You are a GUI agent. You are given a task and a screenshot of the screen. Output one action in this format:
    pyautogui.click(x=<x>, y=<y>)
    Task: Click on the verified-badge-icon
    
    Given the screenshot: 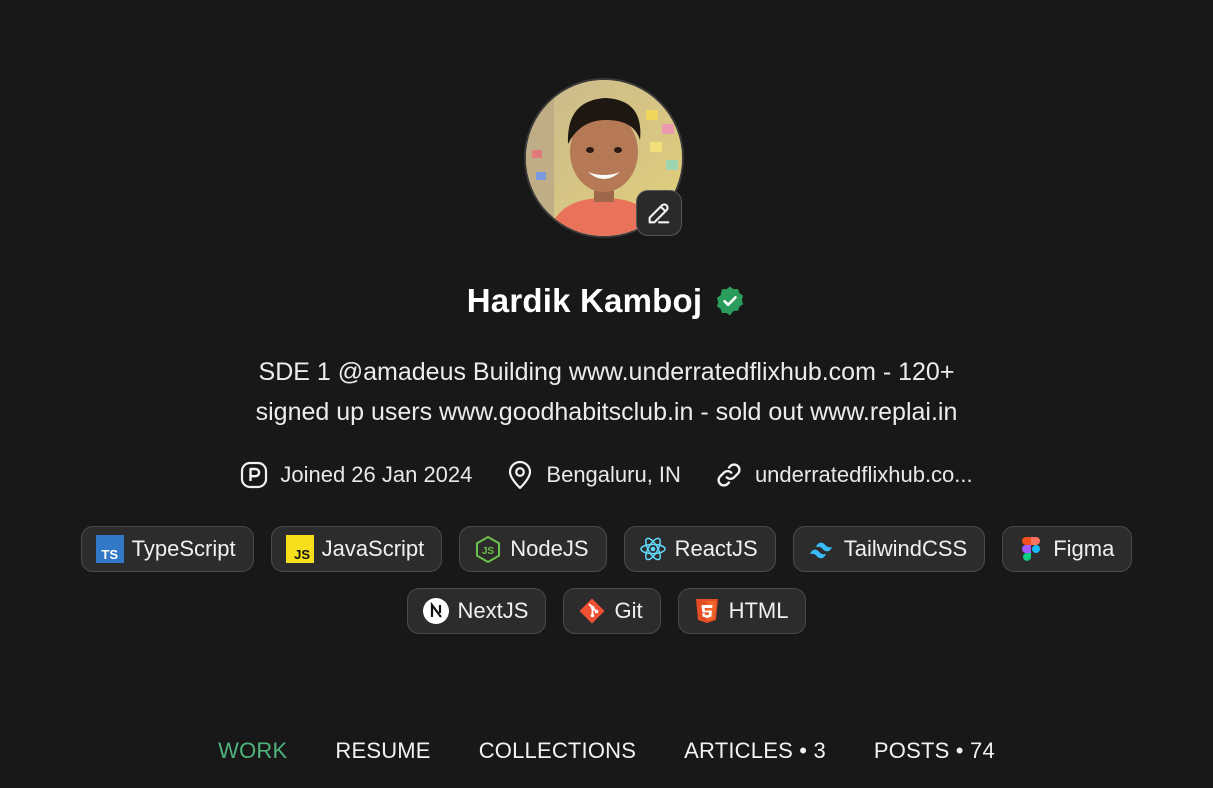 What is the action you would take?
    pyautogui.click(x=730, y=301)
    